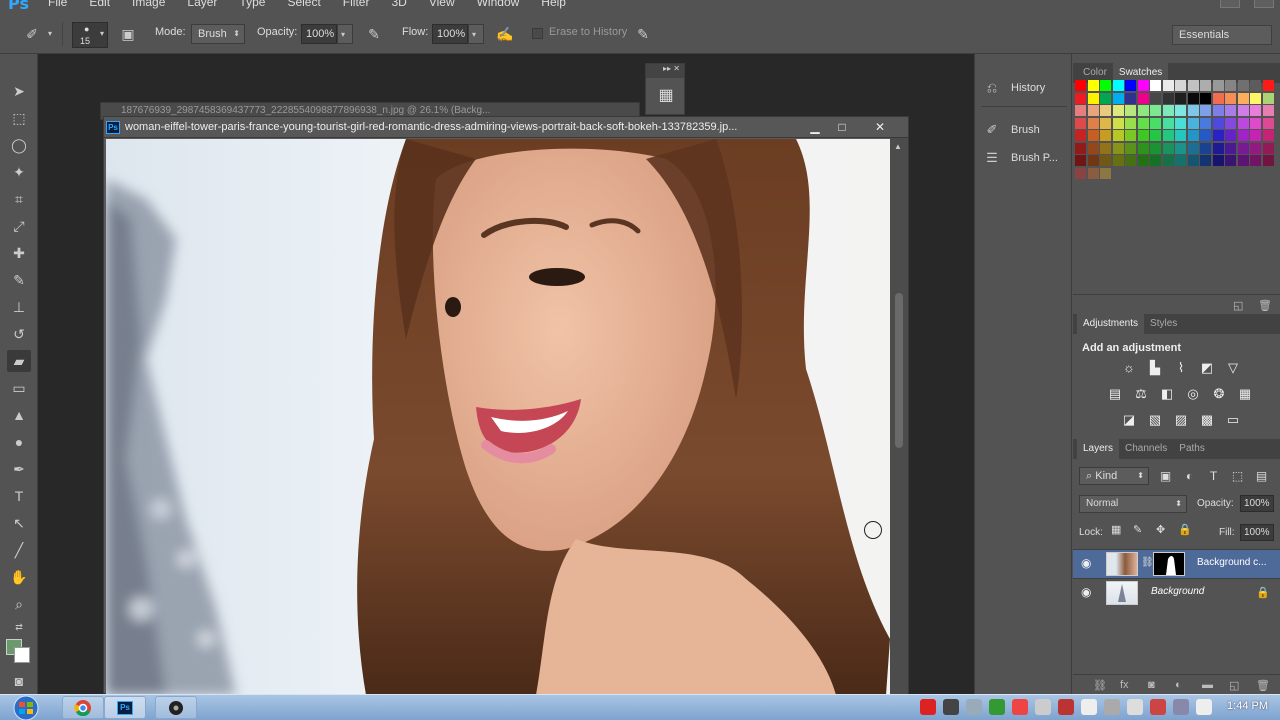 This screenshot has width=1280, height=720. Describe the element at coordinates (842, 127) in the screenshot. I see `doc-maximize-icon: □` at that location.